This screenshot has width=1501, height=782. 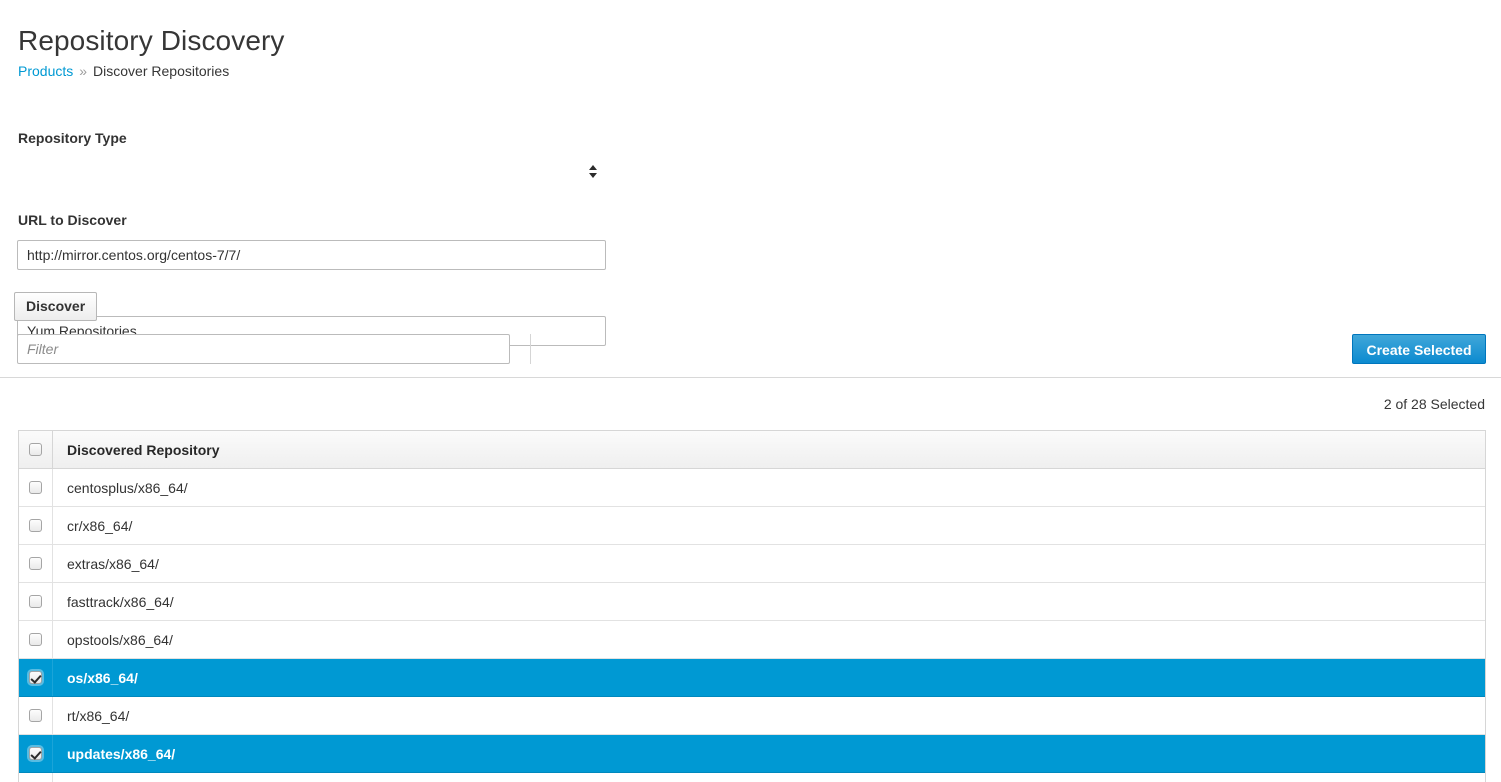 I want to click on filter-input, so click(x=263, y=349).